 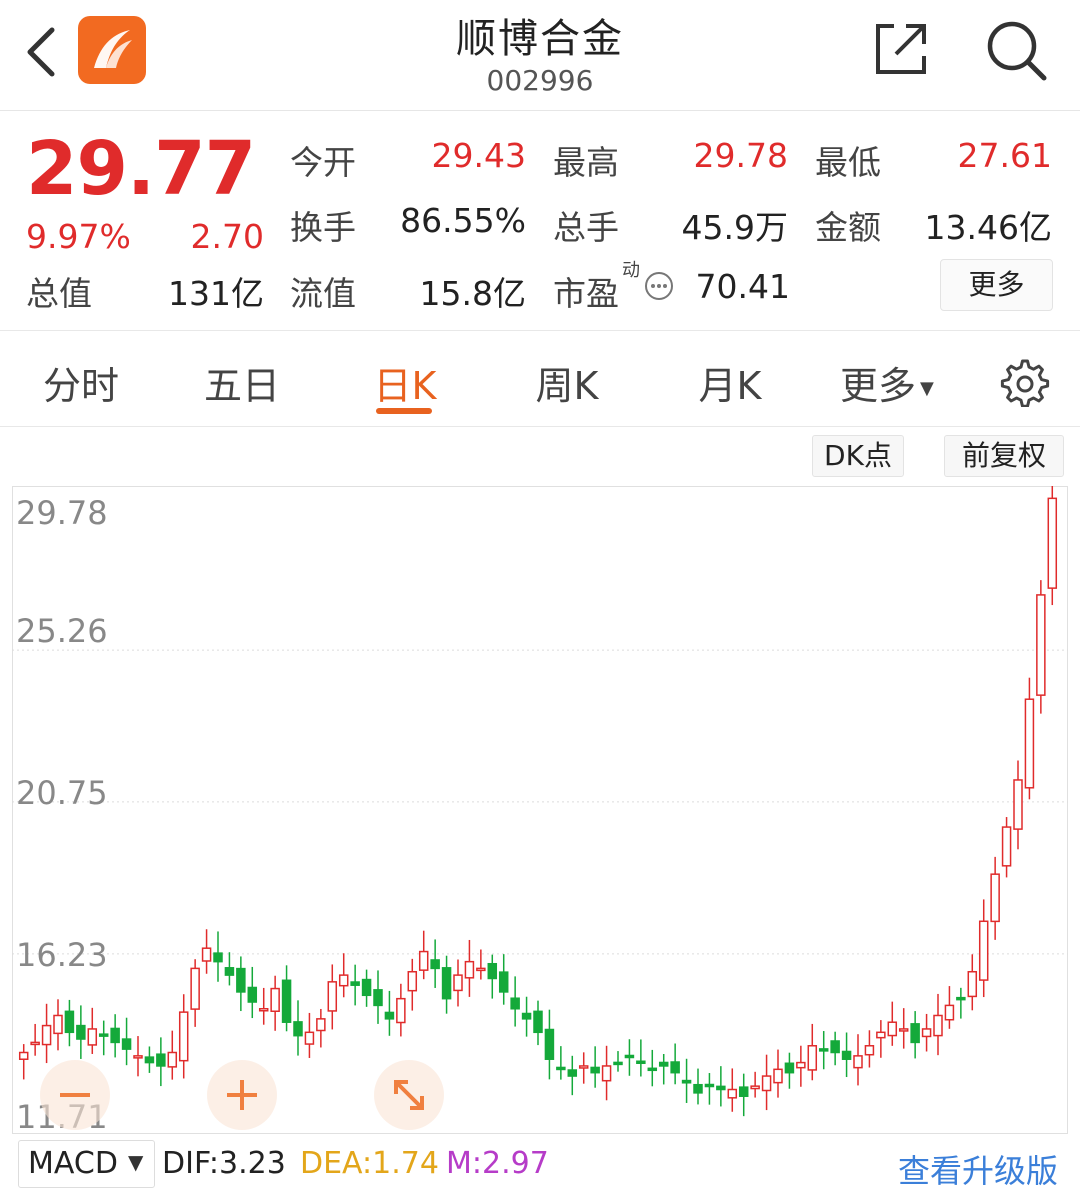 What do you see at coordinates (978, 1169) in the screenshot?
I see `upgrade-link: 查看升级版` at bounding box center [978, 1169].